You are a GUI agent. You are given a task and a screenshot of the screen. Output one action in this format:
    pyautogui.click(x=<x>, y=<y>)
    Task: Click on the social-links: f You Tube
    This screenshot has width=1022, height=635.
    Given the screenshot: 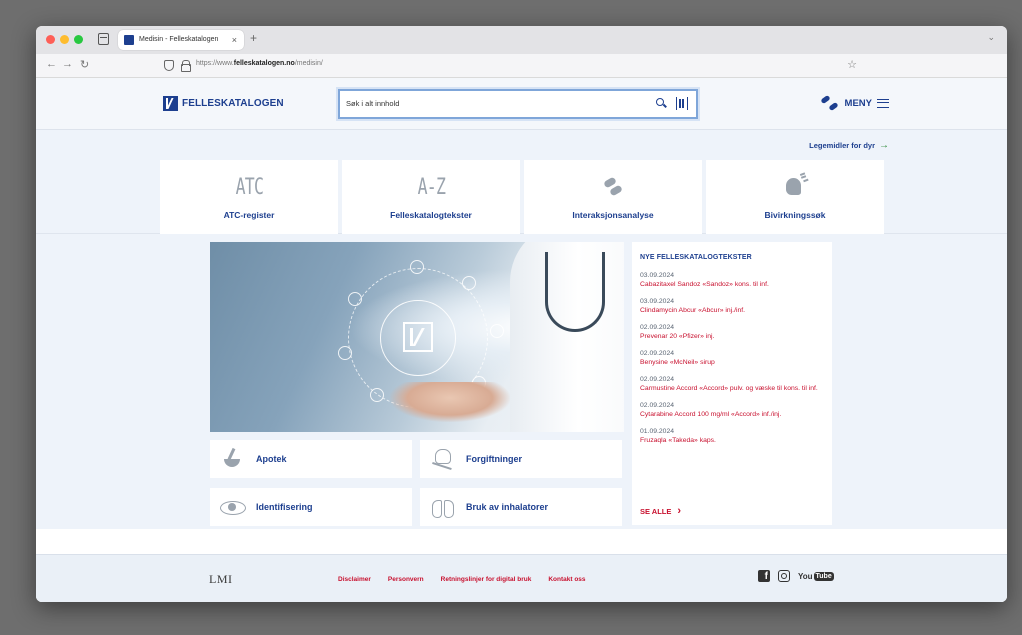 What is the action you would take?
    pyautogui.click(x=796, y=576)
    